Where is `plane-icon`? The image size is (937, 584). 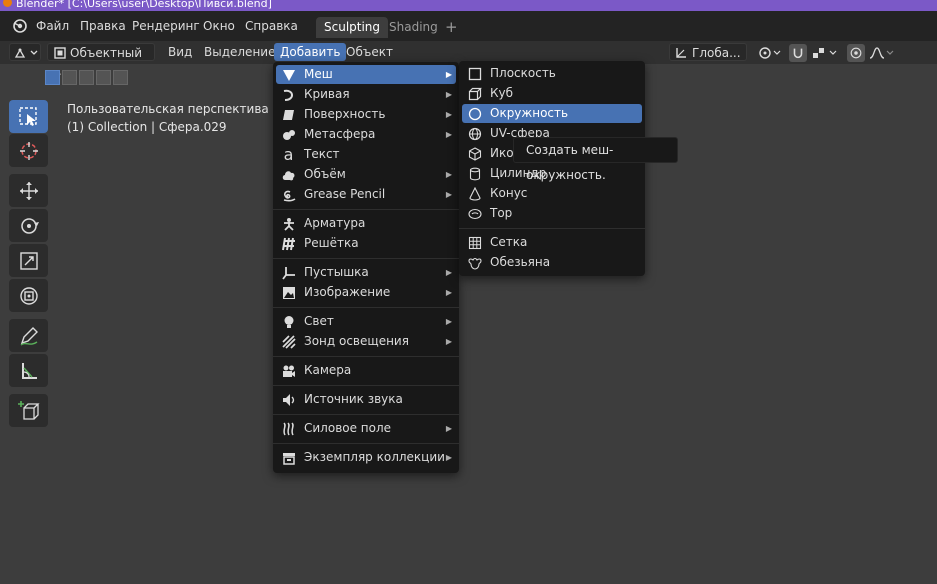
plane-icon is located at coordinates (474, 73).